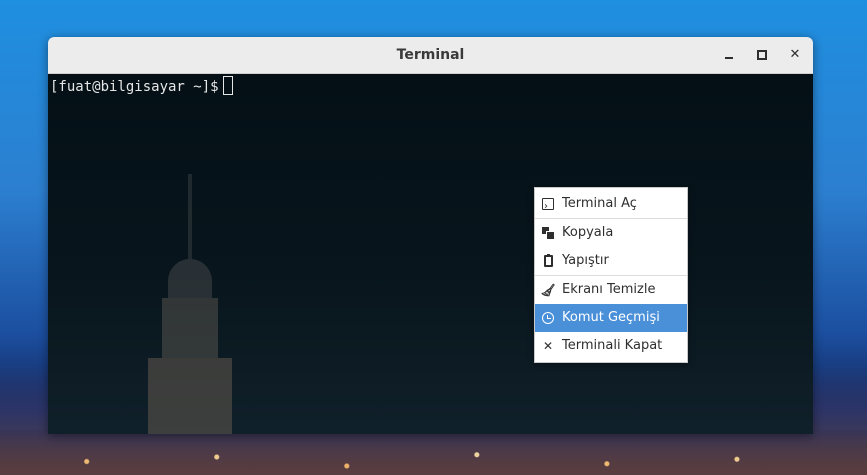 The image size is (867, 475). What do you see at coordinates (611, 261) in the screenshot?
I see `menu-item-yapistir: Yapıştır` at bounding box center [611, 261].